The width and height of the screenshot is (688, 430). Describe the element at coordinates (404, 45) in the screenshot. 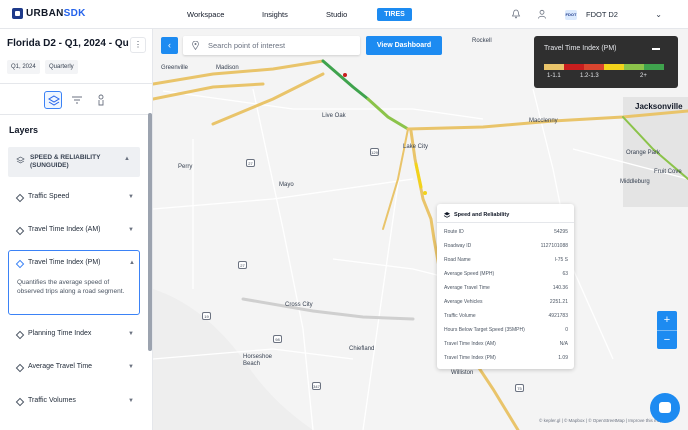

I see `view-dashboard-button: View Dashboard` at that location.